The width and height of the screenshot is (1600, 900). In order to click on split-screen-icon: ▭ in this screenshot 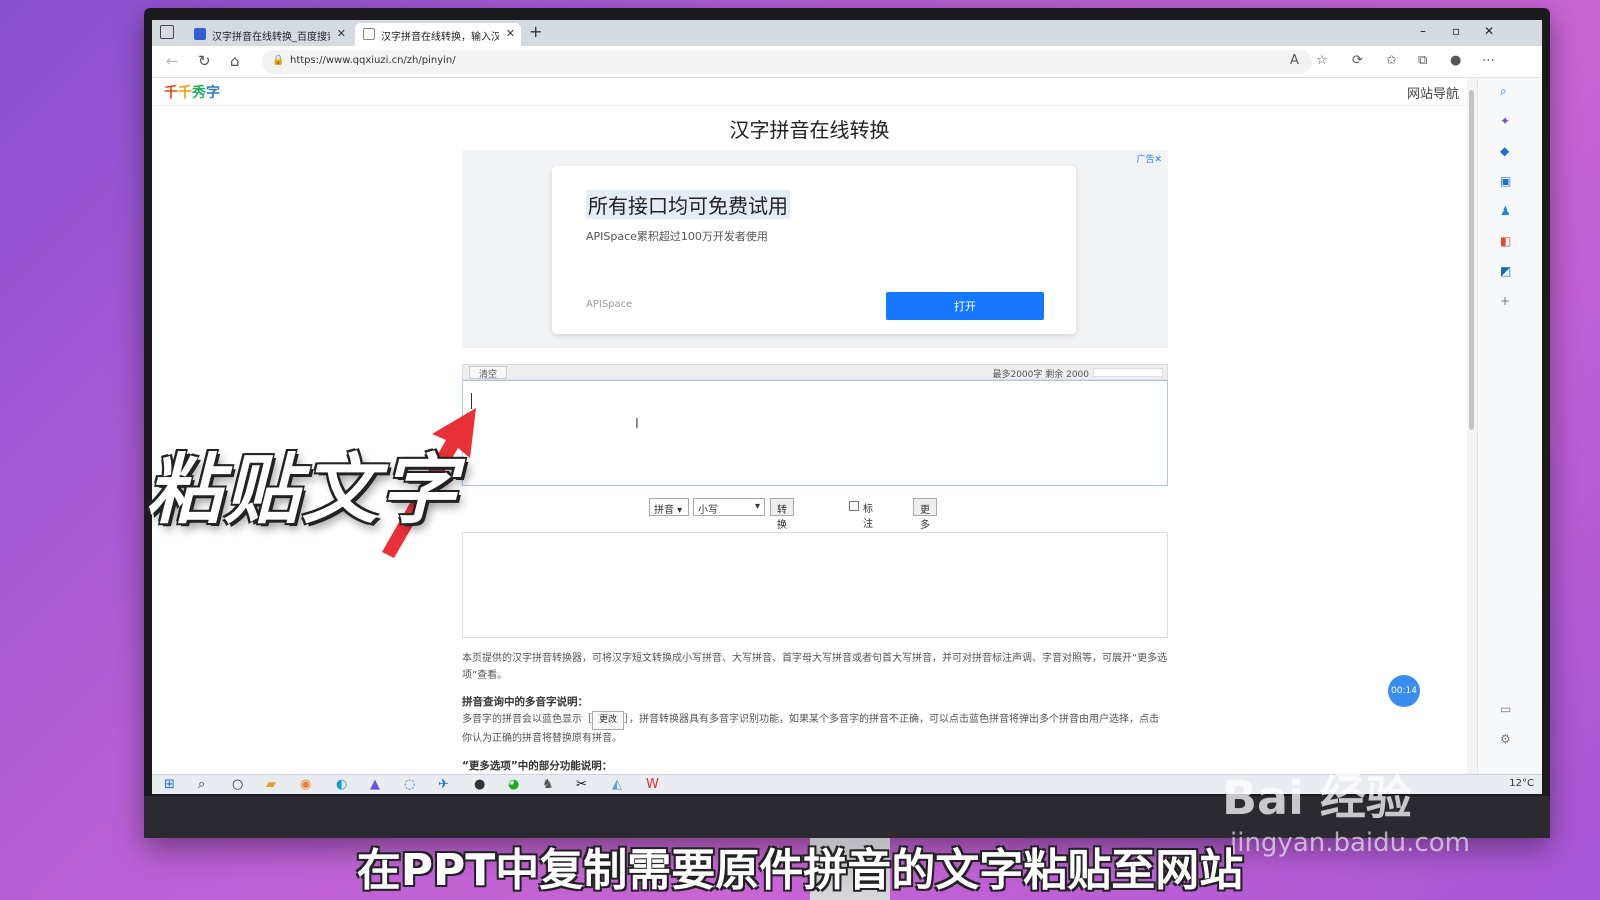, I will do `click(1505, 709)`.